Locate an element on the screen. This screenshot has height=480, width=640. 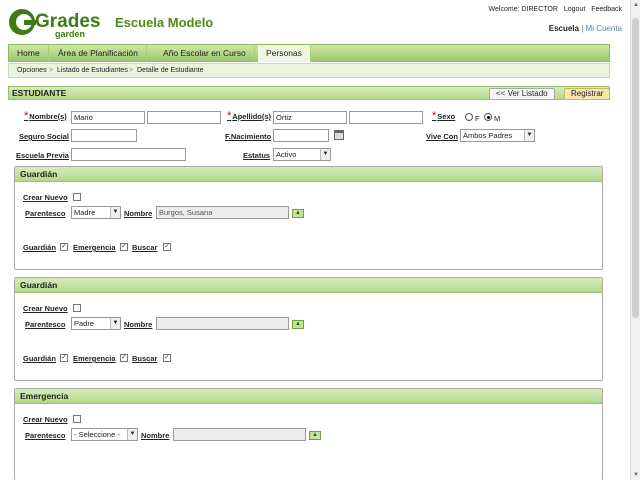
social-security-input is located at coordinates (104, 135).